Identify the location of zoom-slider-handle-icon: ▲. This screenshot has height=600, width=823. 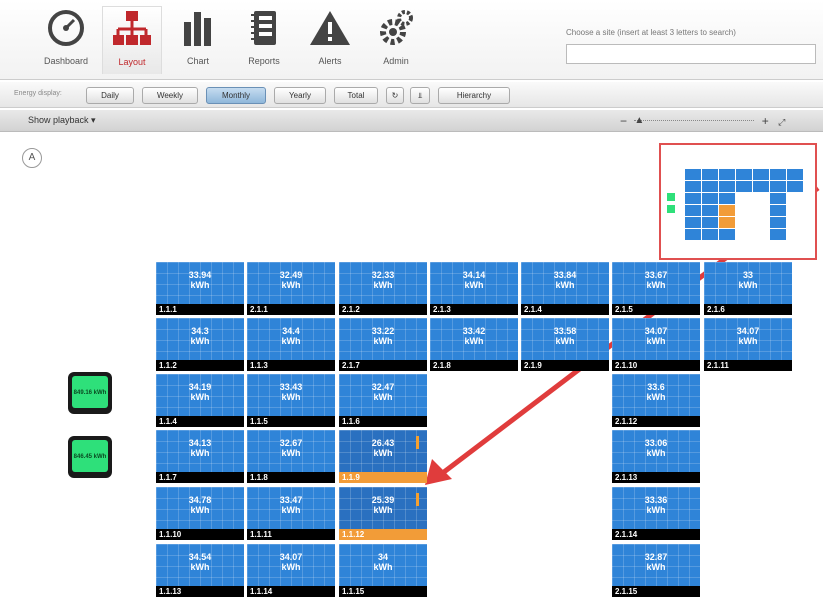
(639, 120).